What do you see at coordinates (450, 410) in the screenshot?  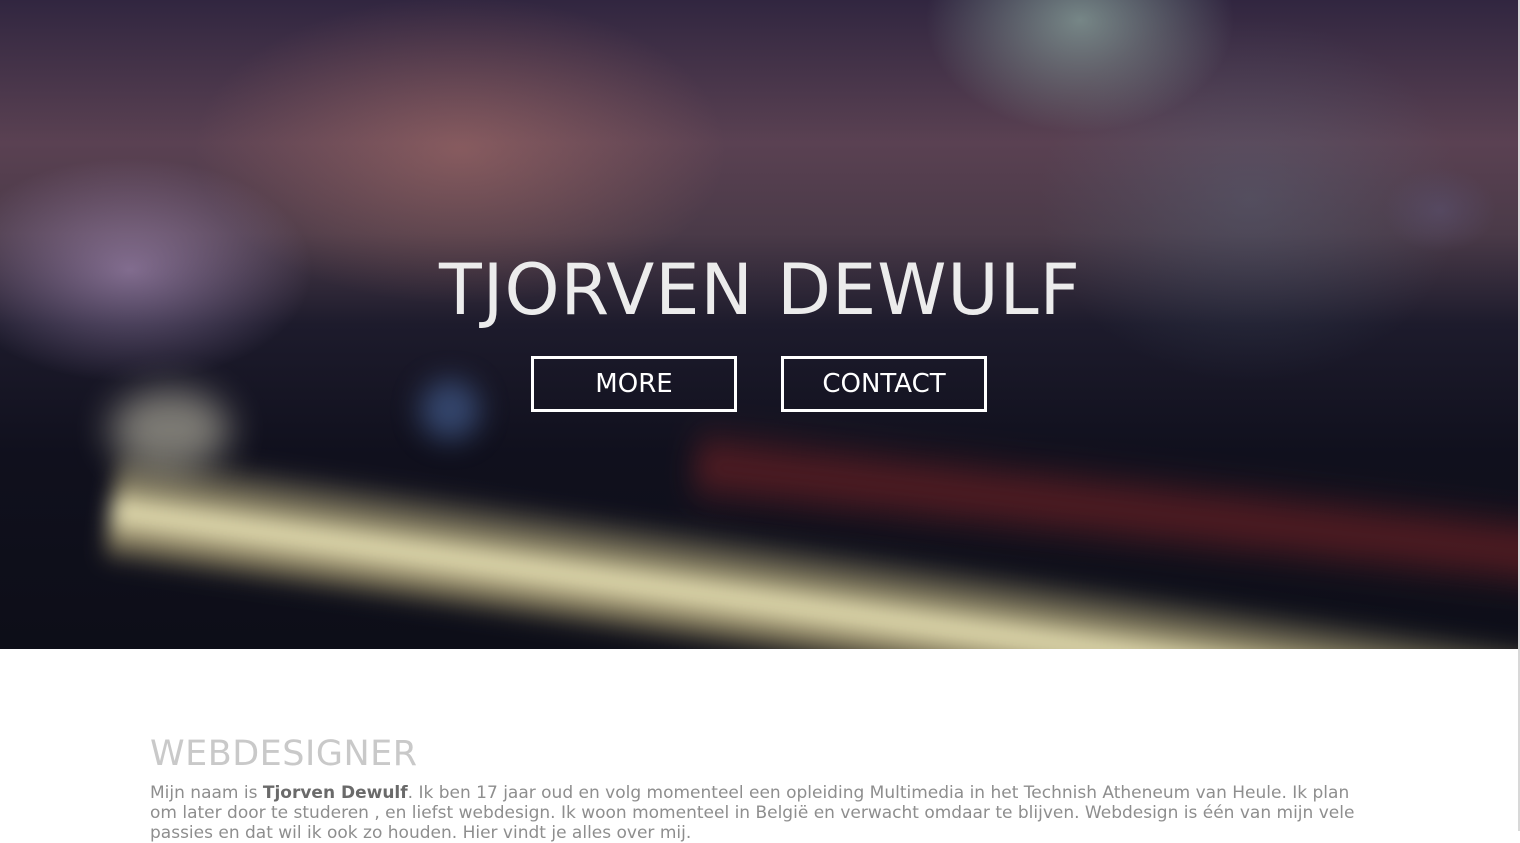 I see `hero-background-bokeh` at bounding box center [450, 410].